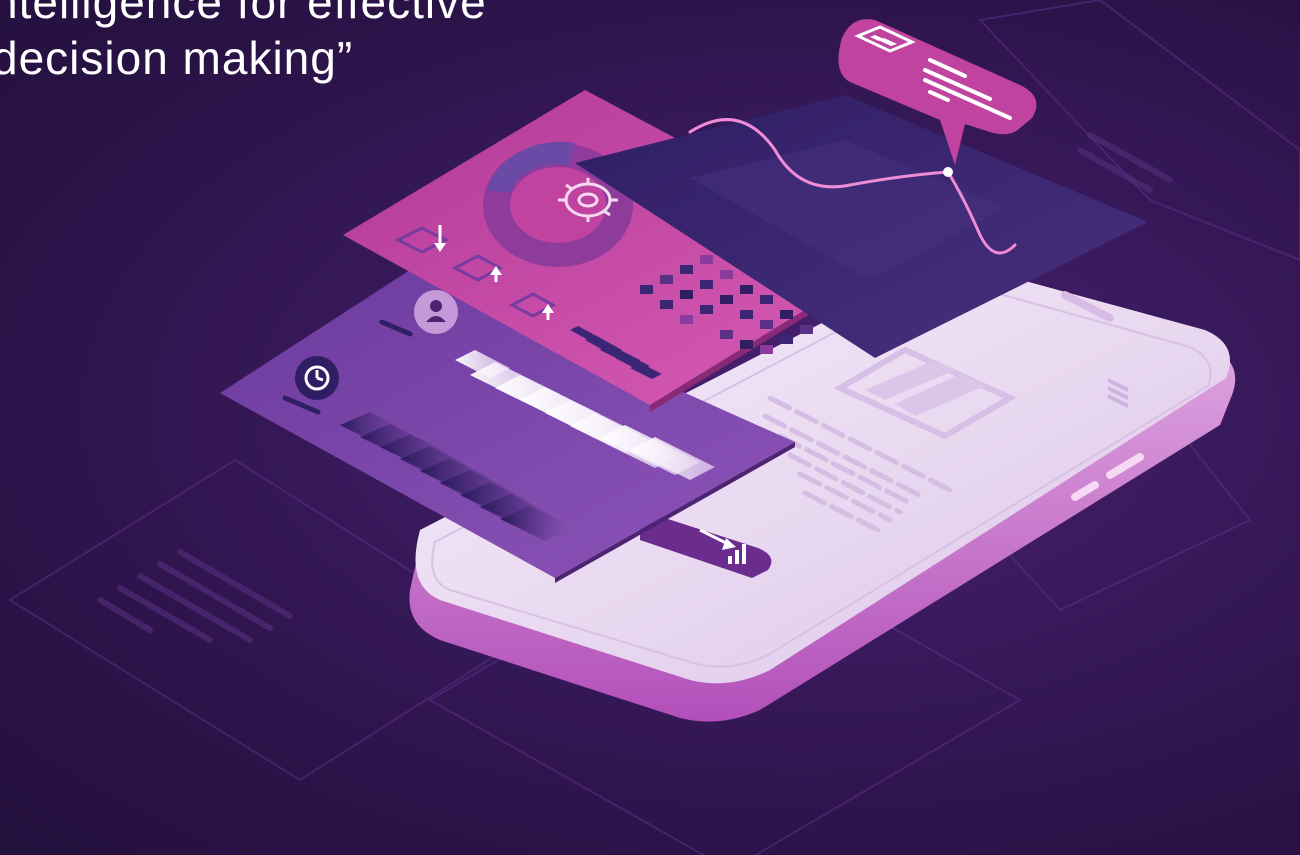 The width and height of the screenshot is (1300, 855). What do you see at coordinates (948, 172) in the screenshot?
I see `wave-point` at bounding box center [948, 172].